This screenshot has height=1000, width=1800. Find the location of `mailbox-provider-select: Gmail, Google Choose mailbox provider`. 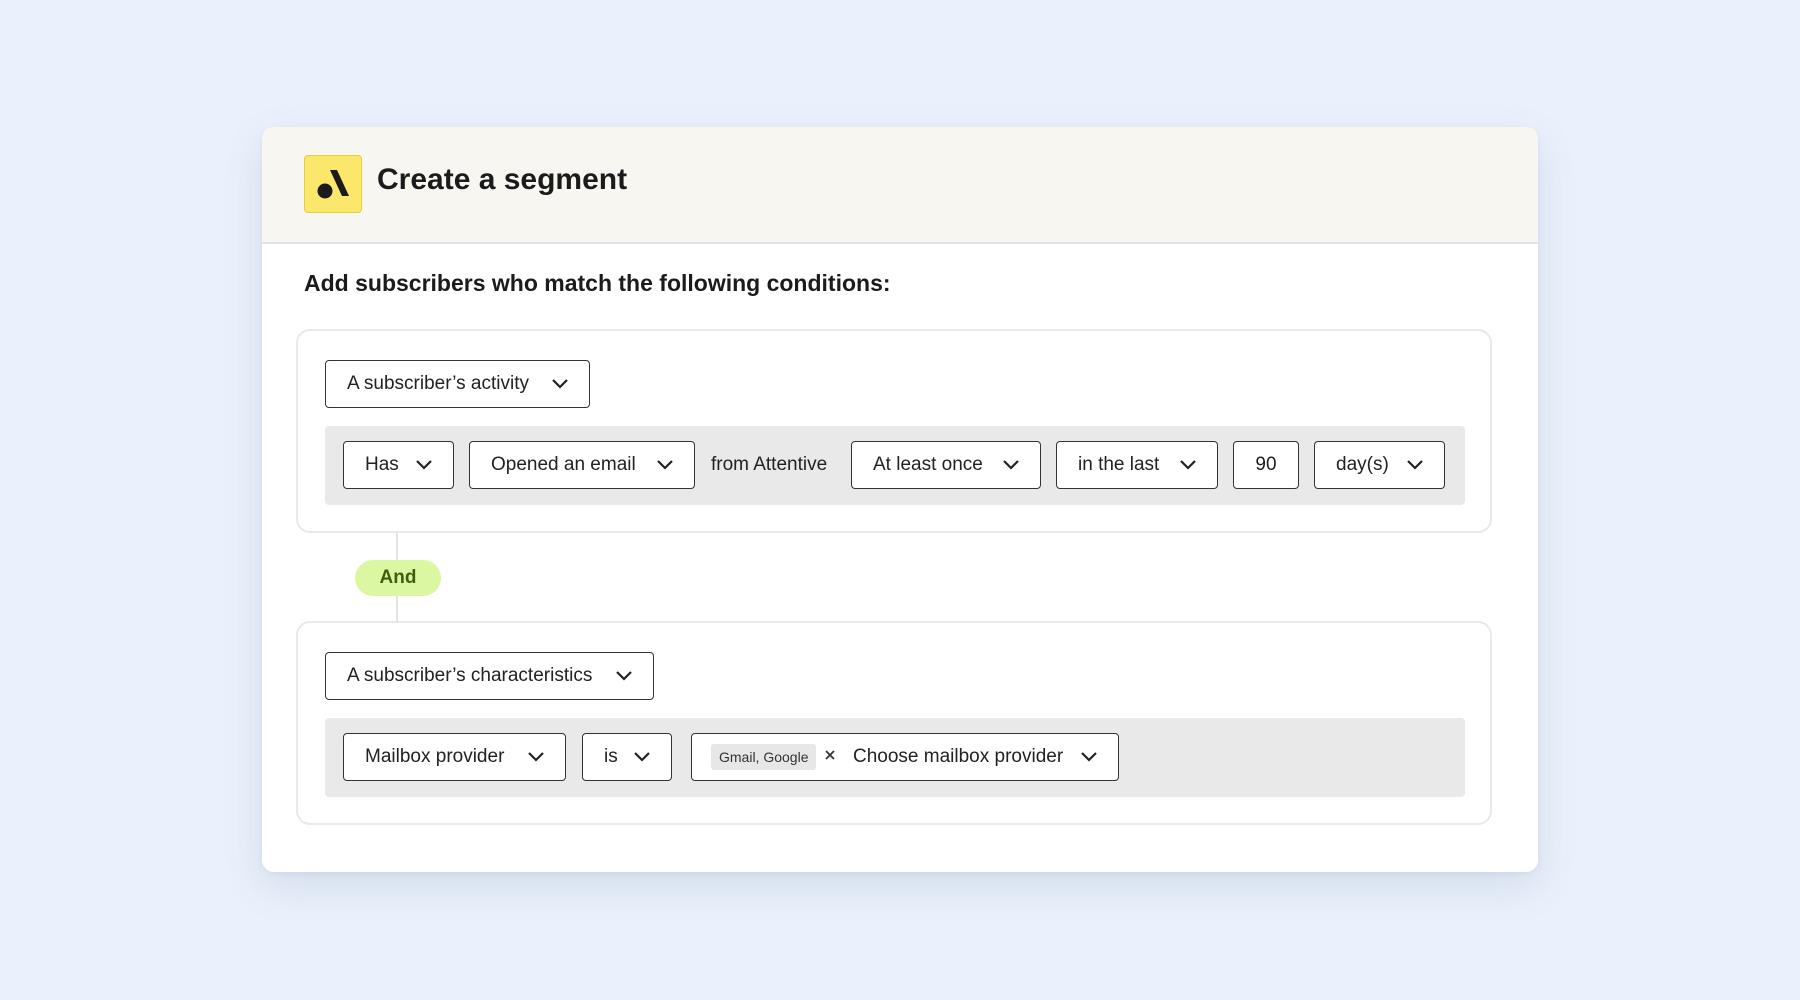

mailbox-provider-select: Gmail, Google Choose mailbox provider is located at coordinates (905, 757).